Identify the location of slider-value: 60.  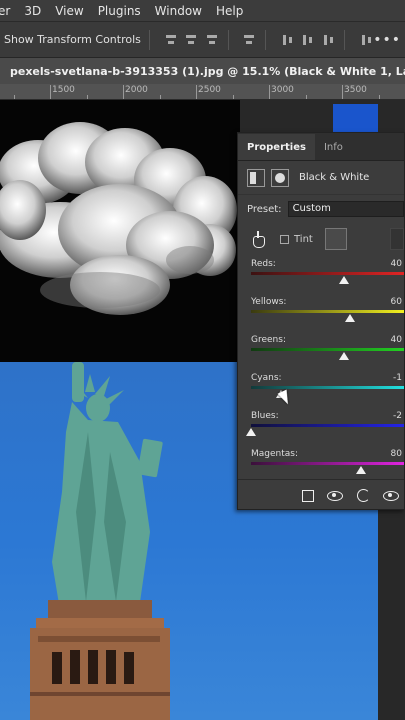
(396, 302).